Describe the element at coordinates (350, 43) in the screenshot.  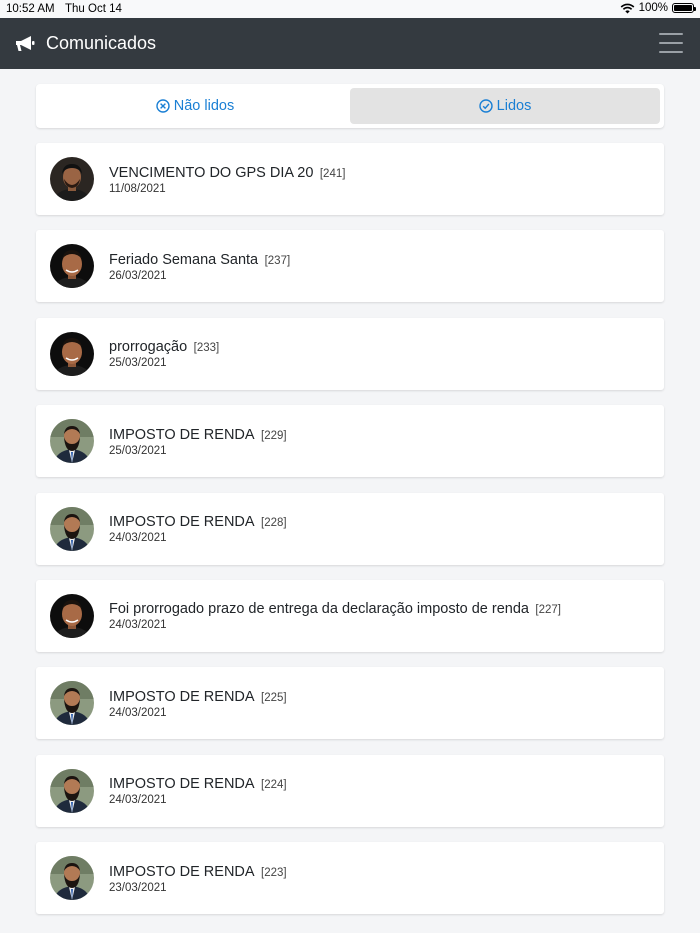
I see `app-header: Comunicados` at that location.